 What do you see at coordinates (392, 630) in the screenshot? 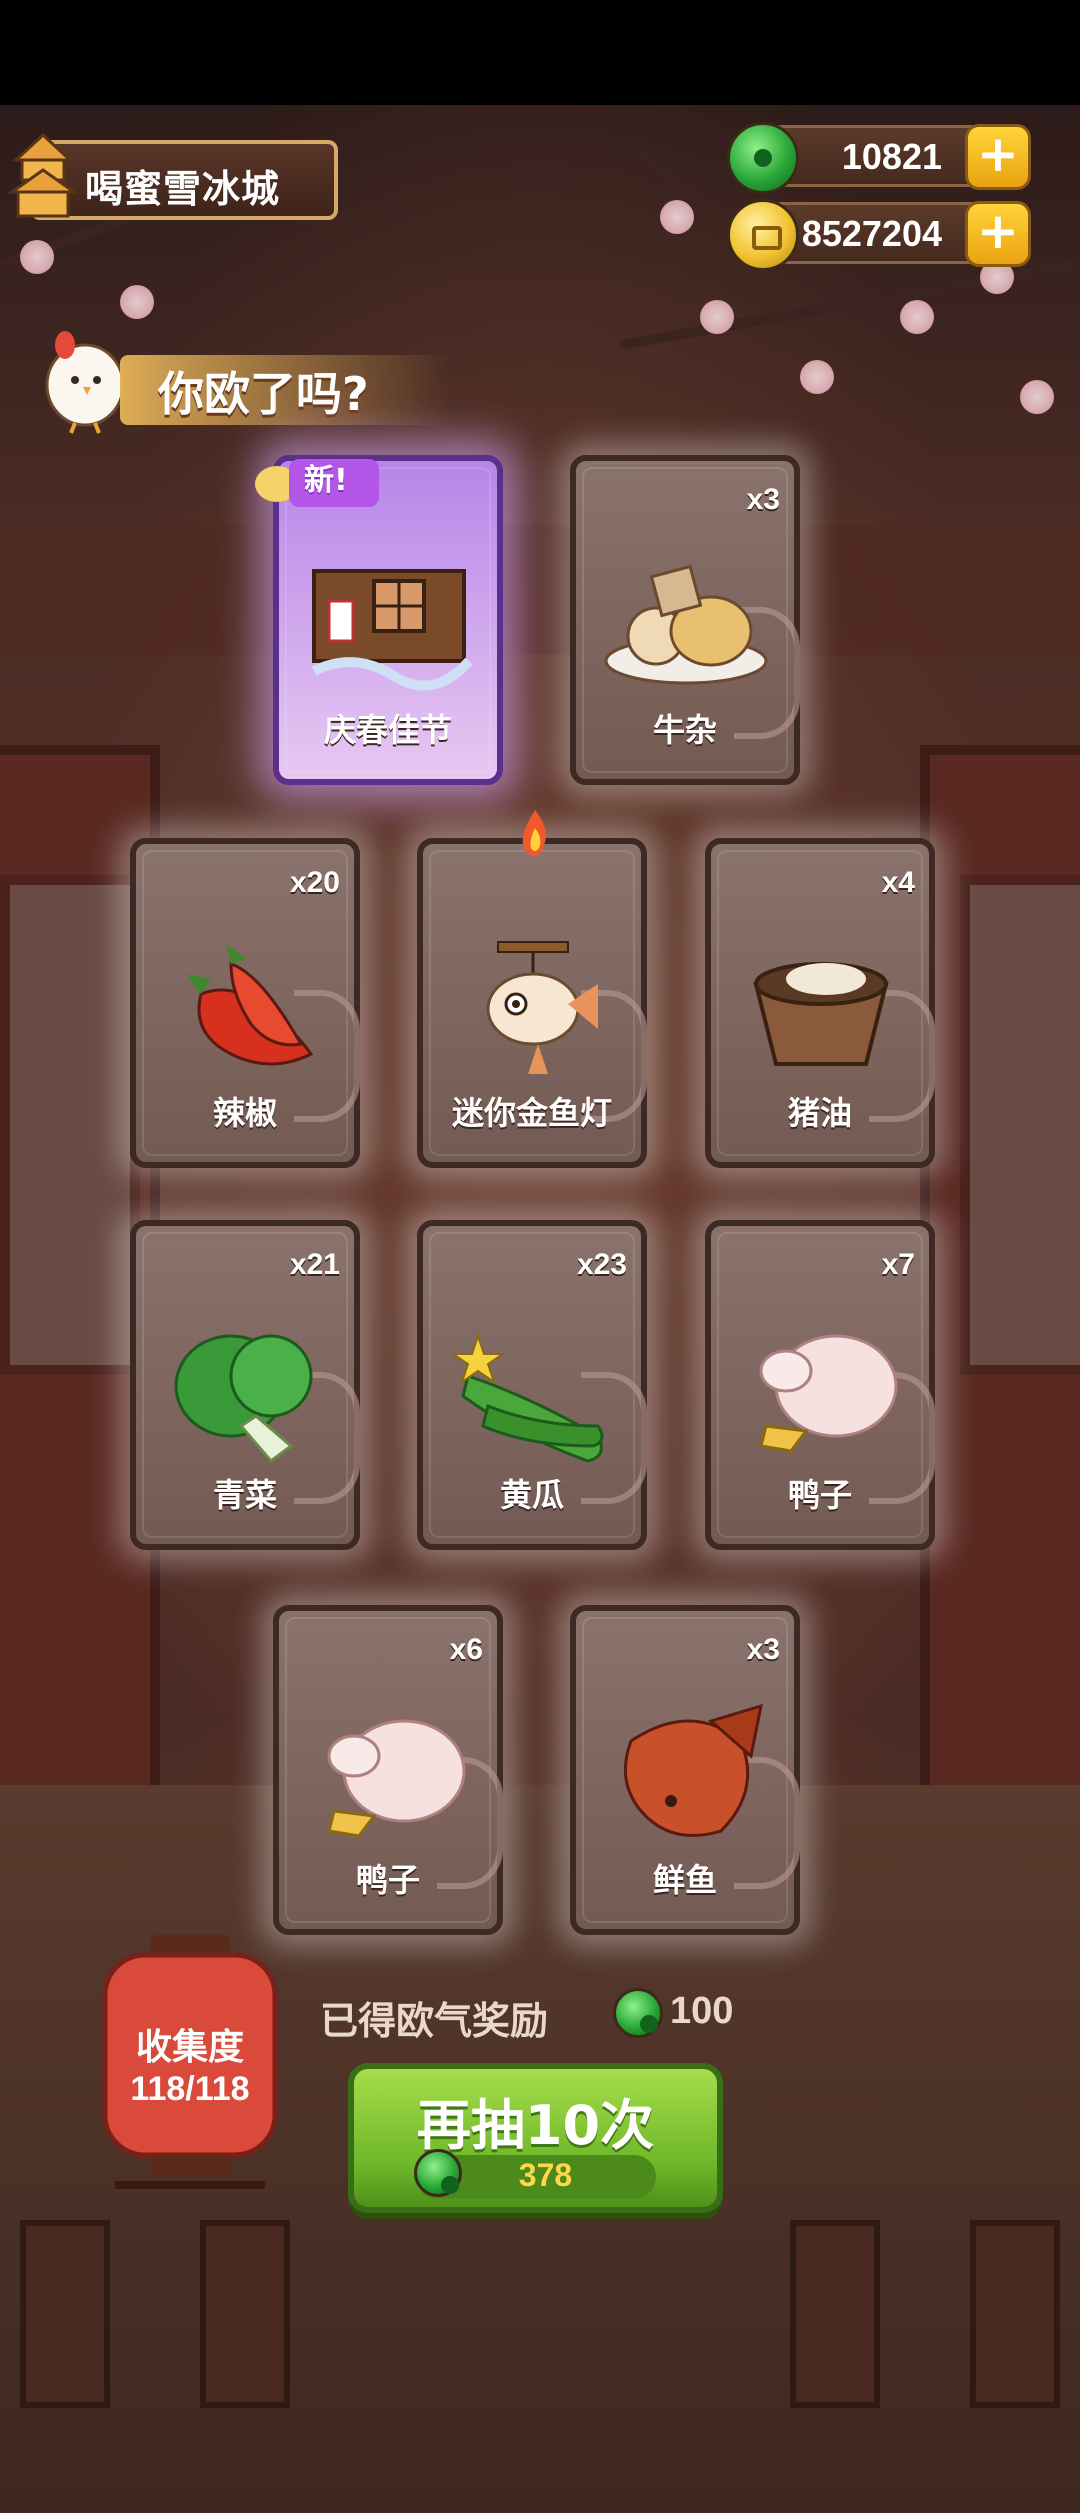
I see `festival-window-icon` at bounding box center [392, 630].